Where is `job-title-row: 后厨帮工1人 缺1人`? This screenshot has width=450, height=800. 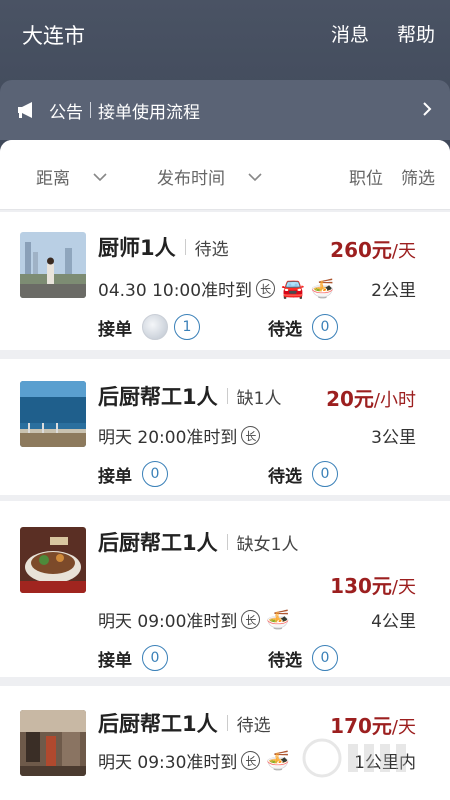 job-title-row: 后厨帮工1人 缺1人 is located at coordinates (189, 396).